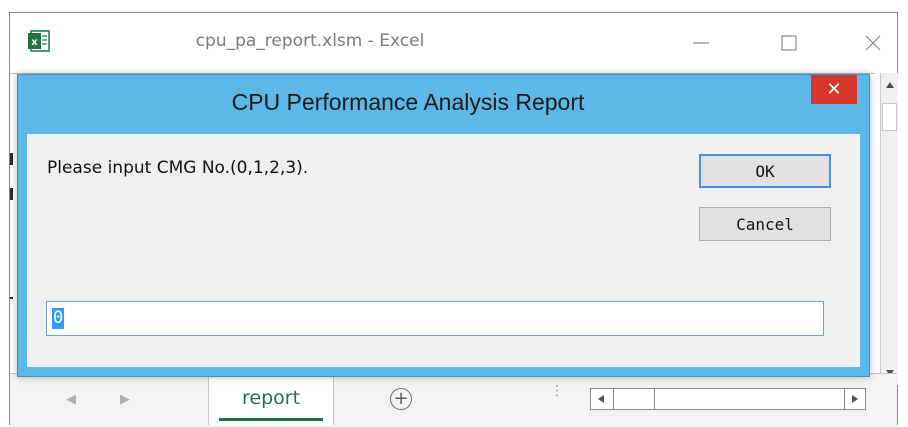  Describe the element at coordinates (889, 229) in the screenshot. I see `vertical-scrollbar` at that location.